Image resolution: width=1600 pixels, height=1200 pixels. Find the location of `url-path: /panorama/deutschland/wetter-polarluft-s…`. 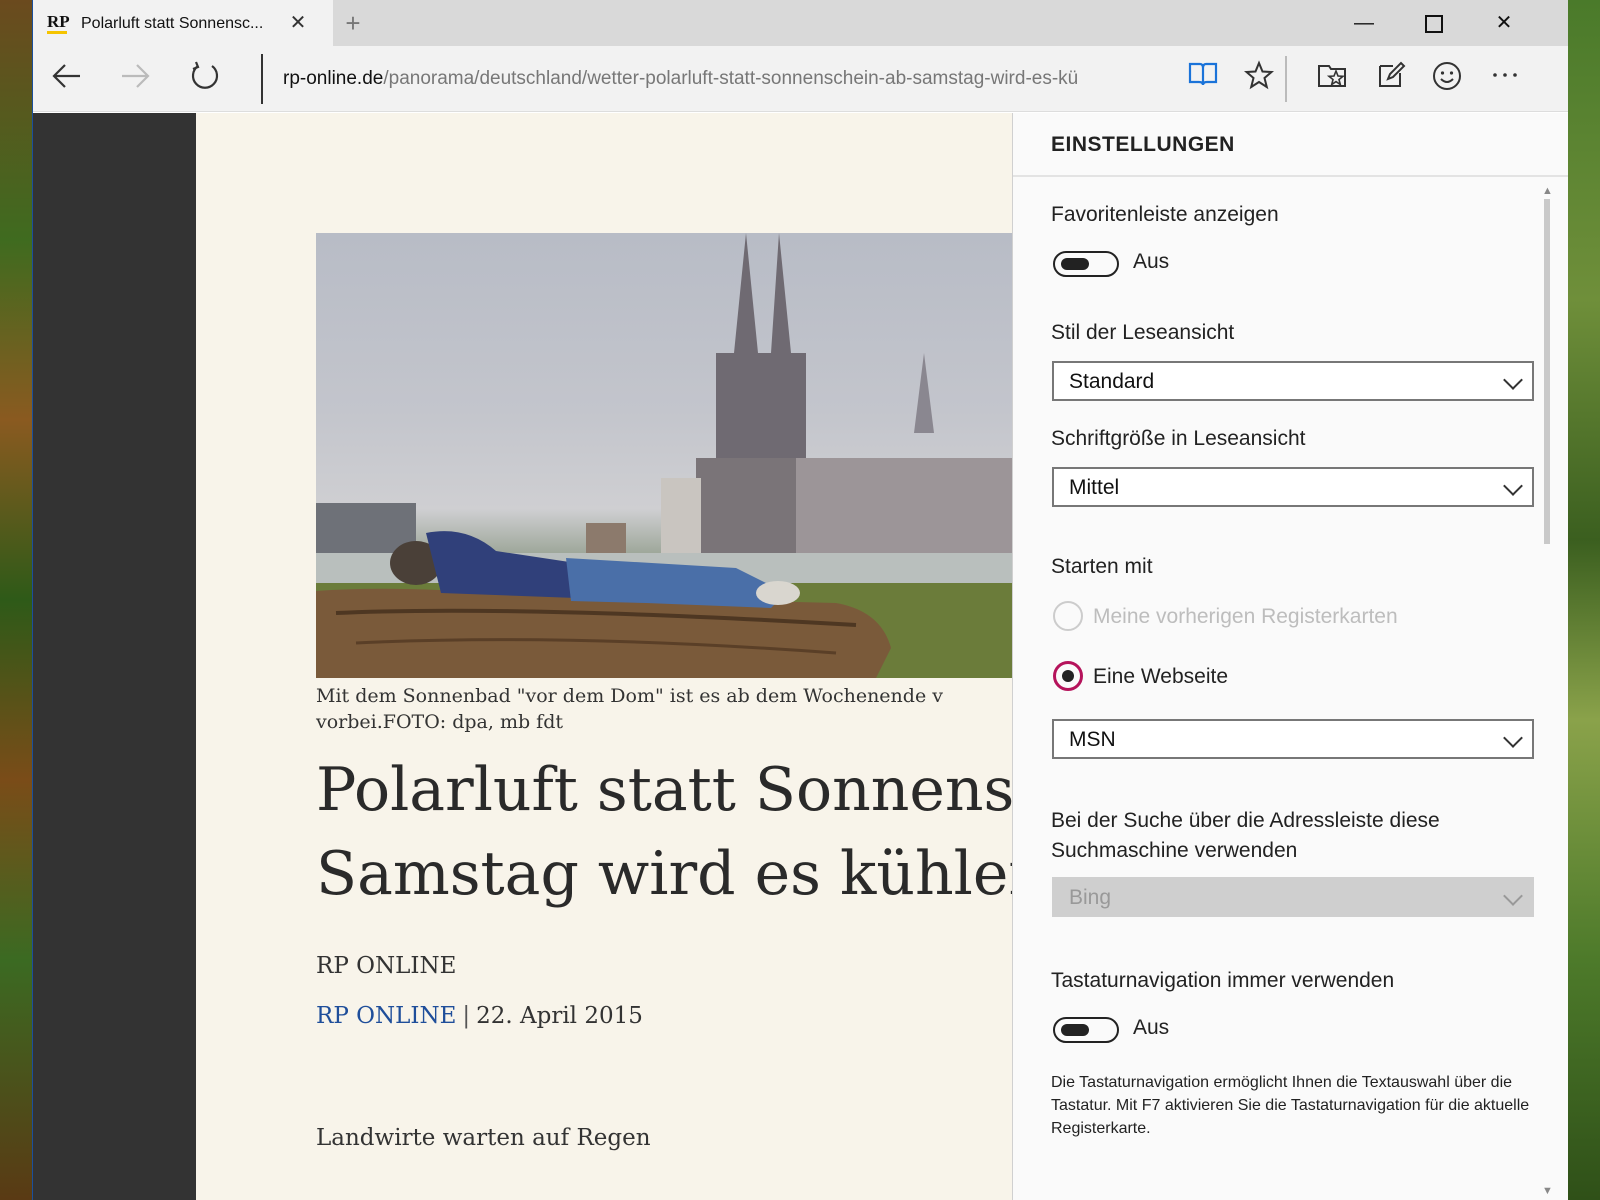

url-path: /panorama/deutschland/wetter-polarluft-s… is located at coordinates (731, 78).